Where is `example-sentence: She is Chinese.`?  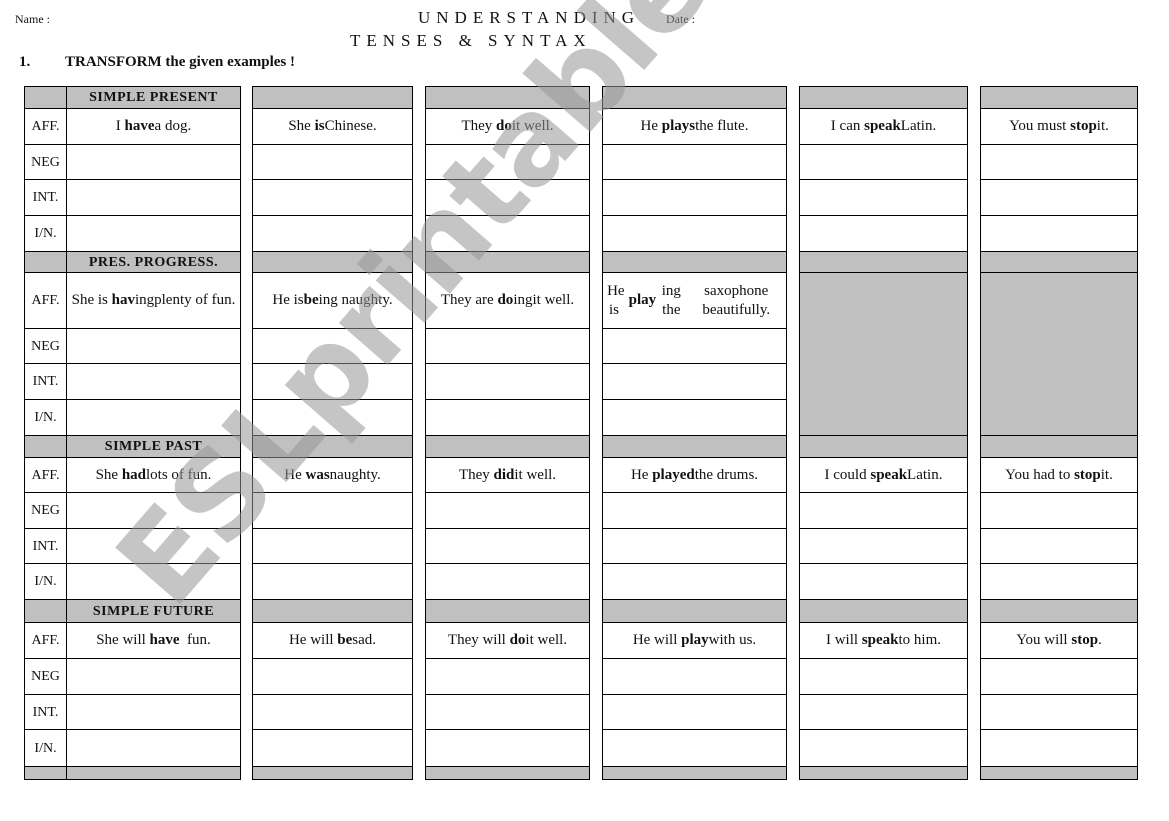 example-sentence: She is Chinese. is located at coordinates (332, 126).